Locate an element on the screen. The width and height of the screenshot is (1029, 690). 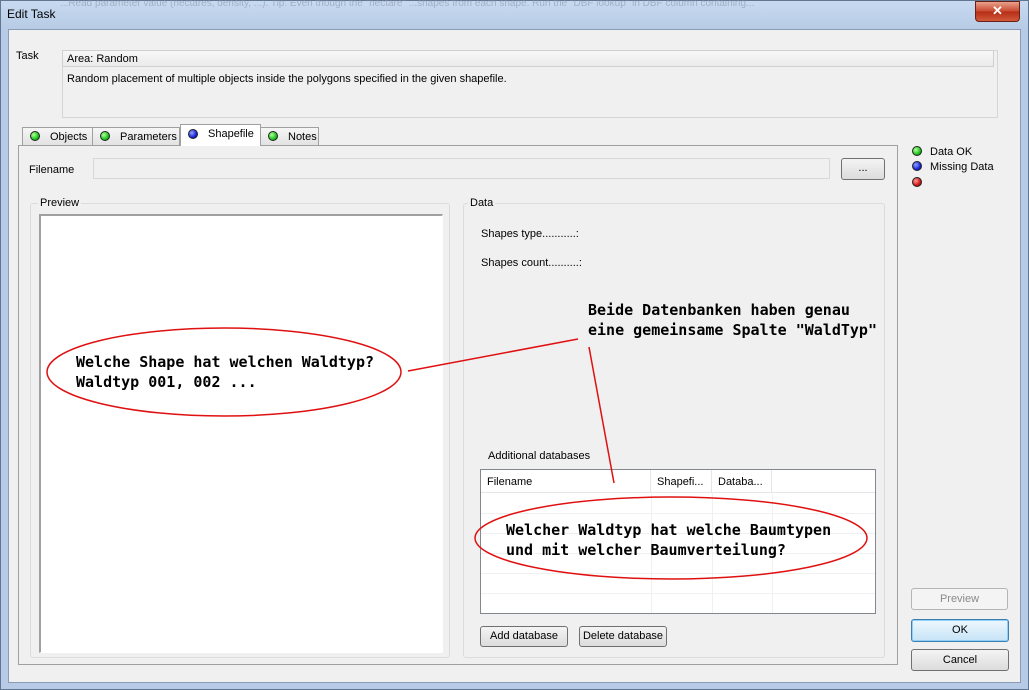
task-label: Task is located at coordinates (27, 56).